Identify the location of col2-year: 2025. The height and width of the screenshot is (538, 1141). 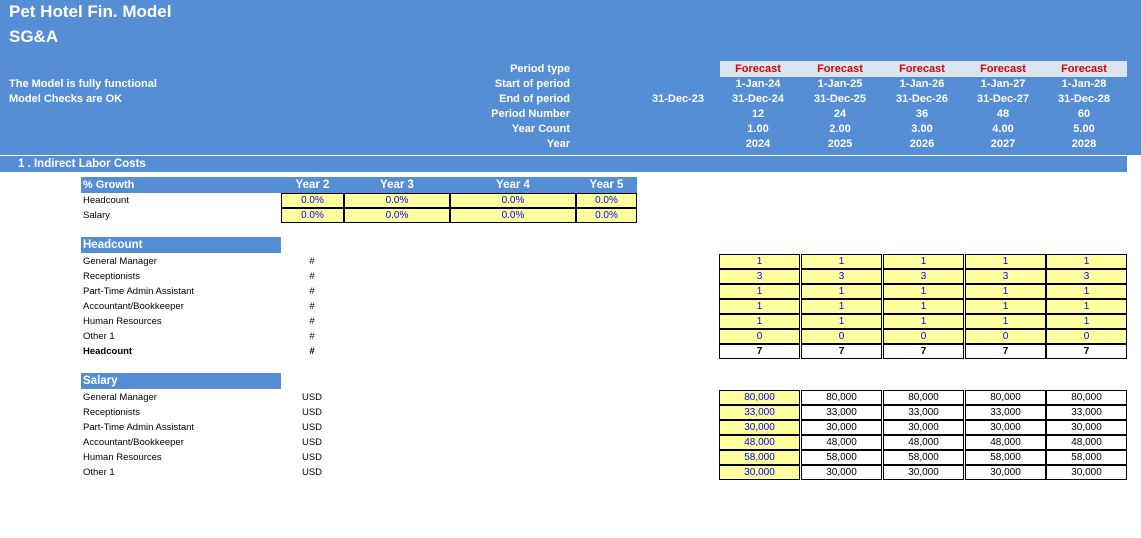
(840, 144).